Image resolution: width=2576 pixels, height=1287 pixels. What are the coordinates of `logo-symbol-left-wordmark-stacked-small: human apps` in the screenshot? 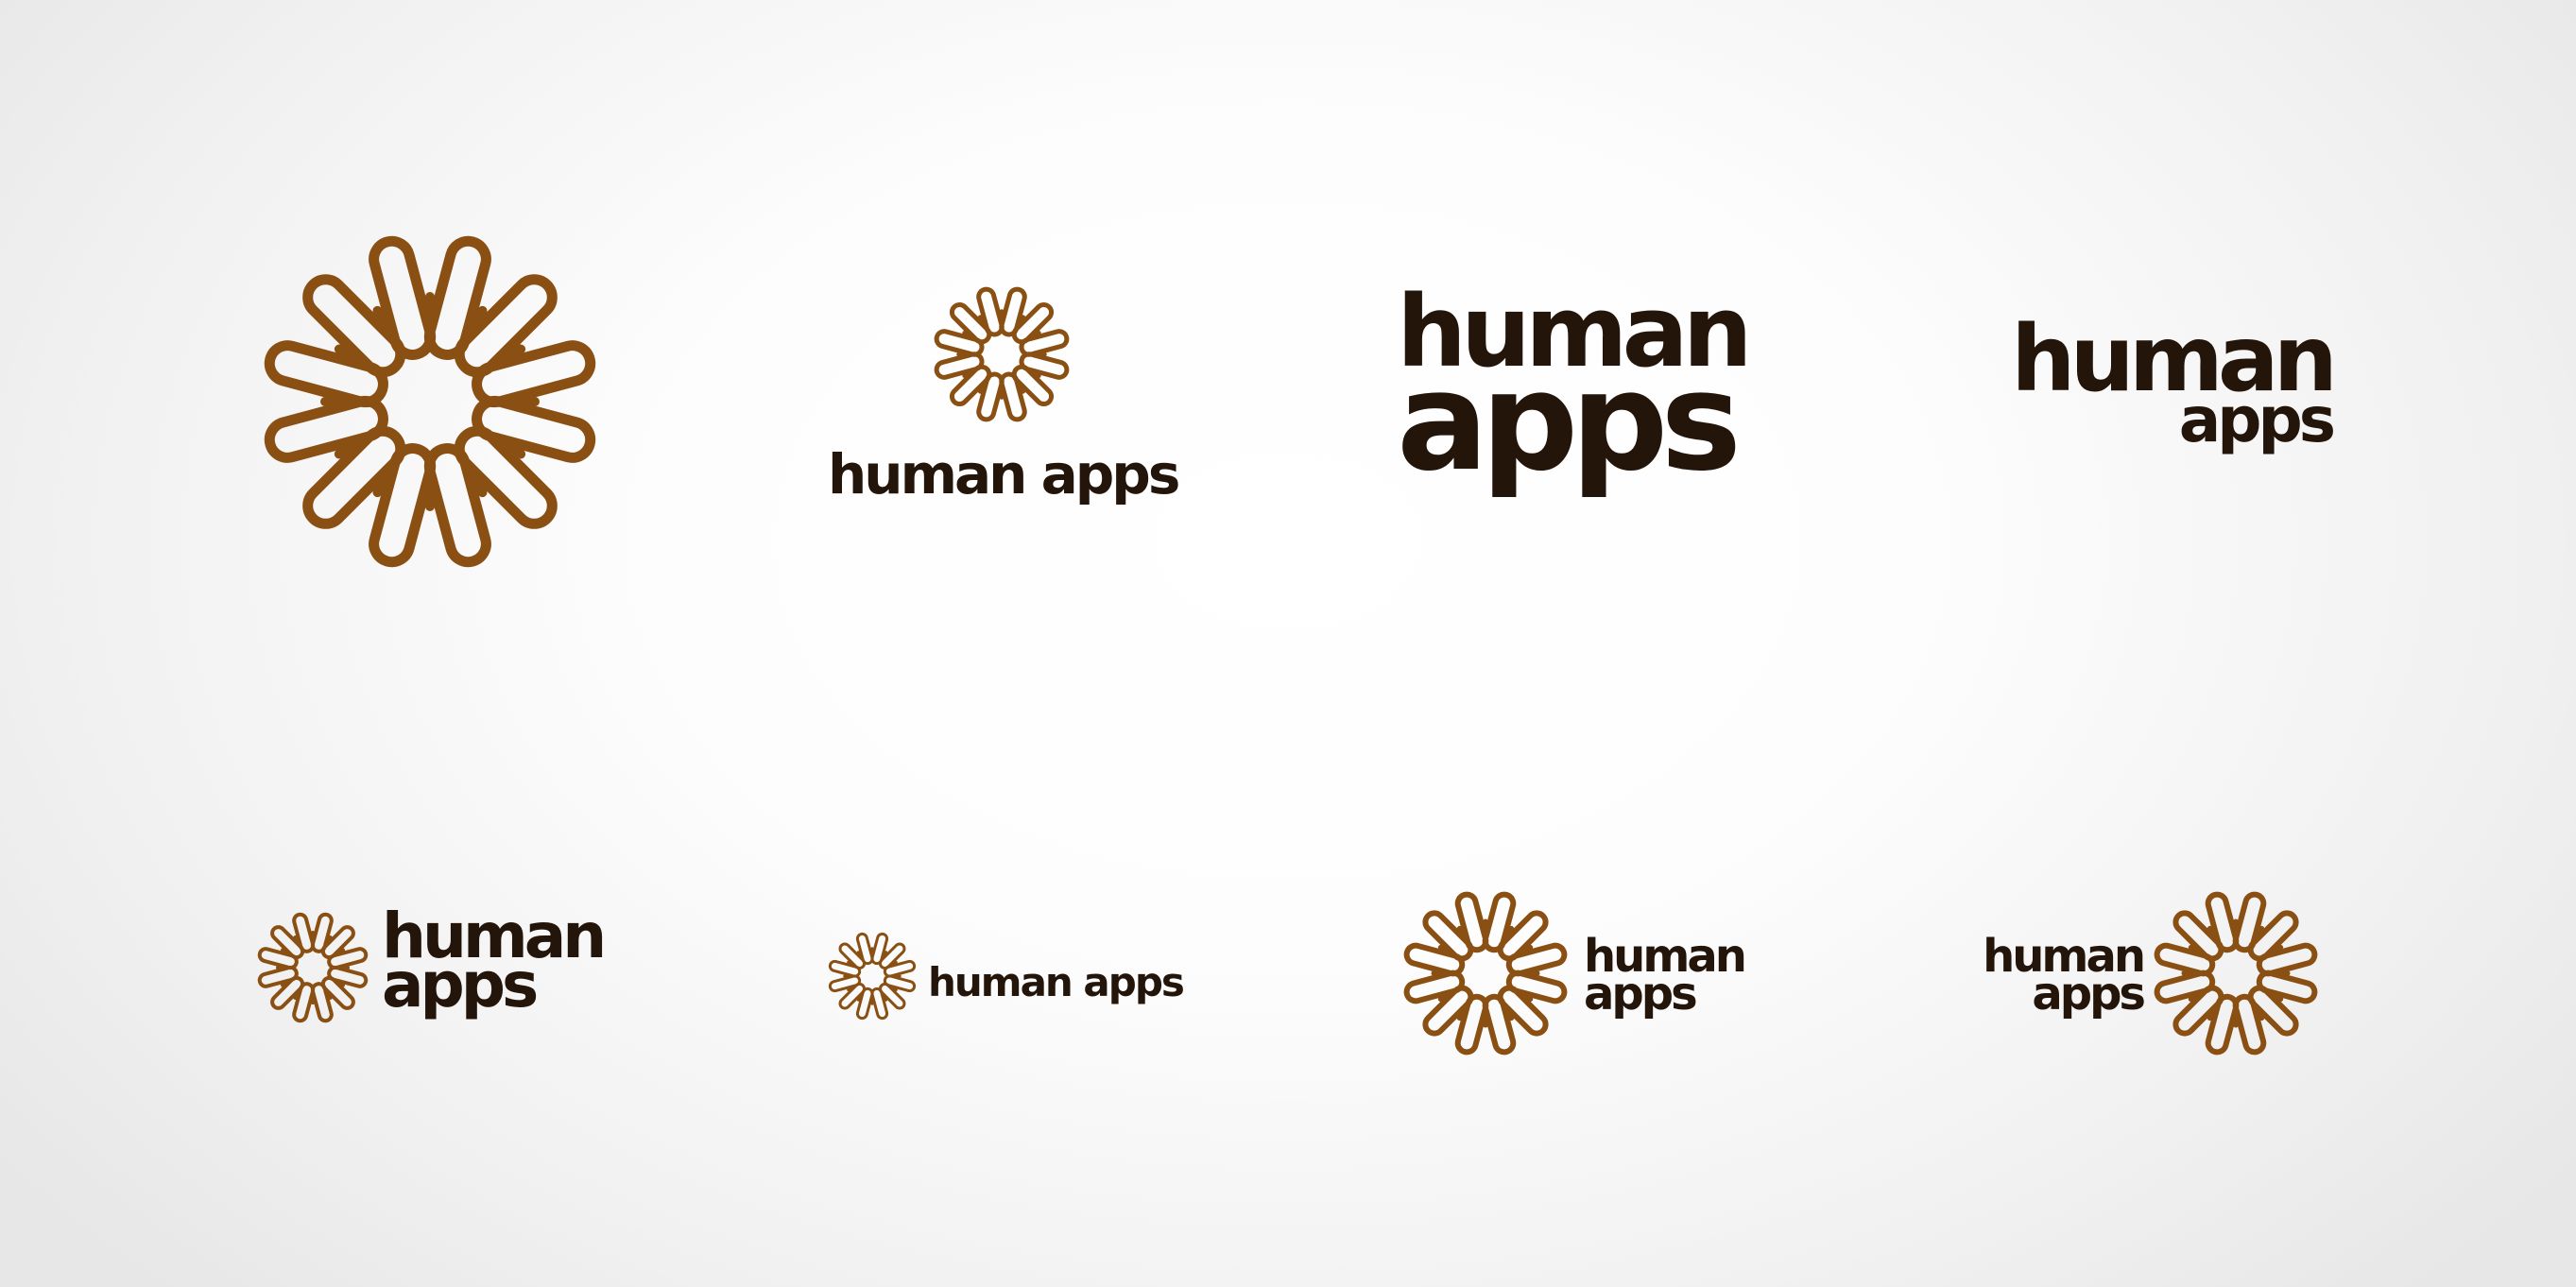 It's located at (1580, 973).